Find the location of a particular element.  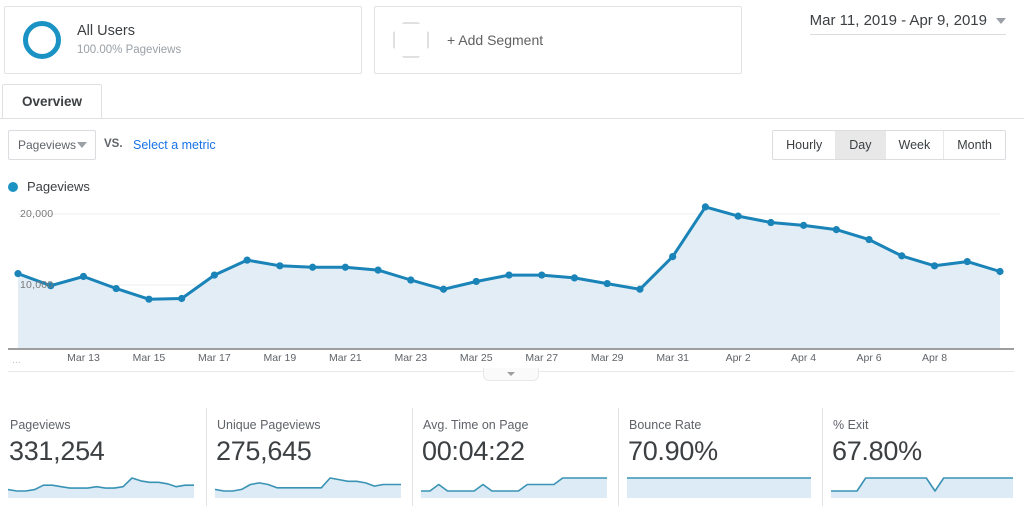

segment-title: All Users is located at coordinates (106, 31).